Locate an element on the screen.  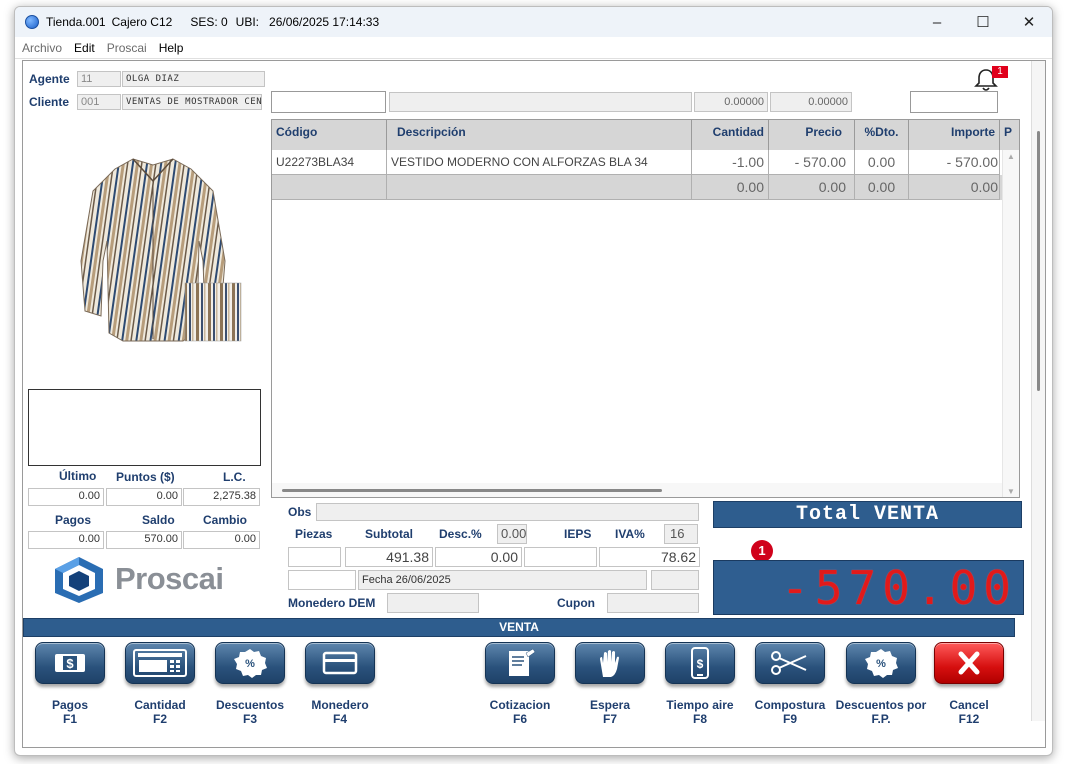
descuentos-fp-button: % Descuentos por F.P. is located at coordinates (881, 687).